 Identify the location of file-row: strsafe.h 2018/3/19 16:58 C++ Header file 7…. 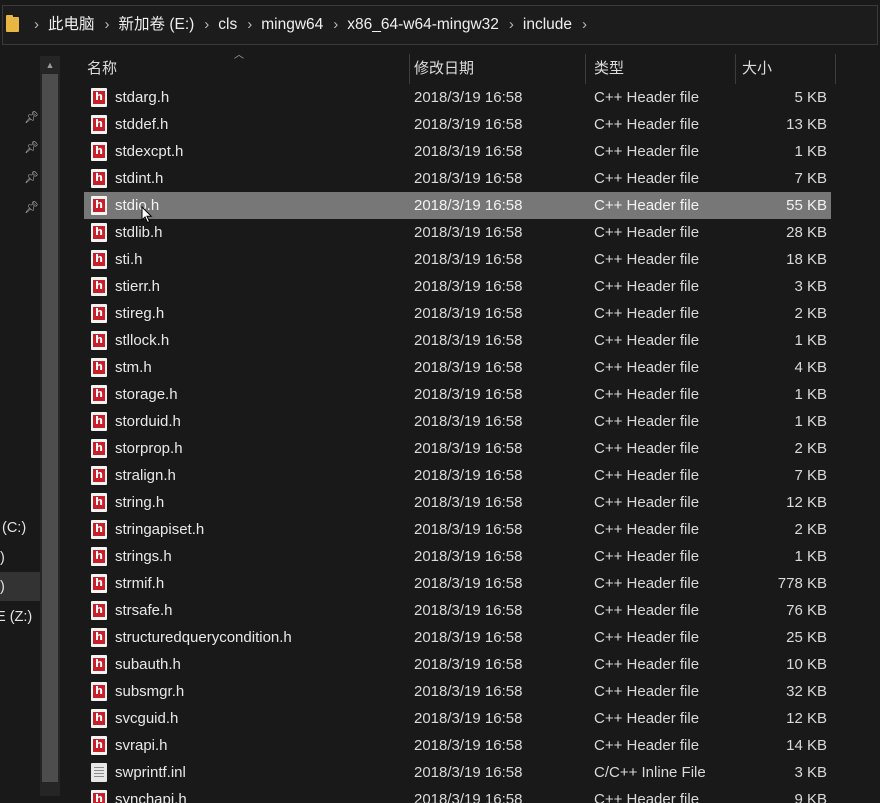
(474, 610).